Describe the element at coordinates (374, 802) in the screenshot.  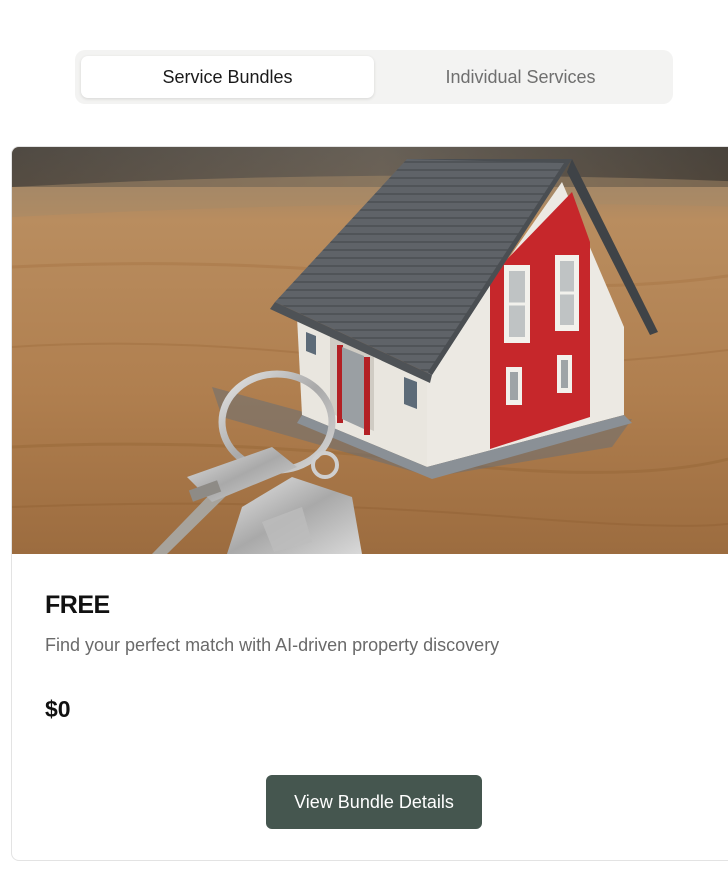
I see `view-bundle-details-button: View Bundle Details` at that location.